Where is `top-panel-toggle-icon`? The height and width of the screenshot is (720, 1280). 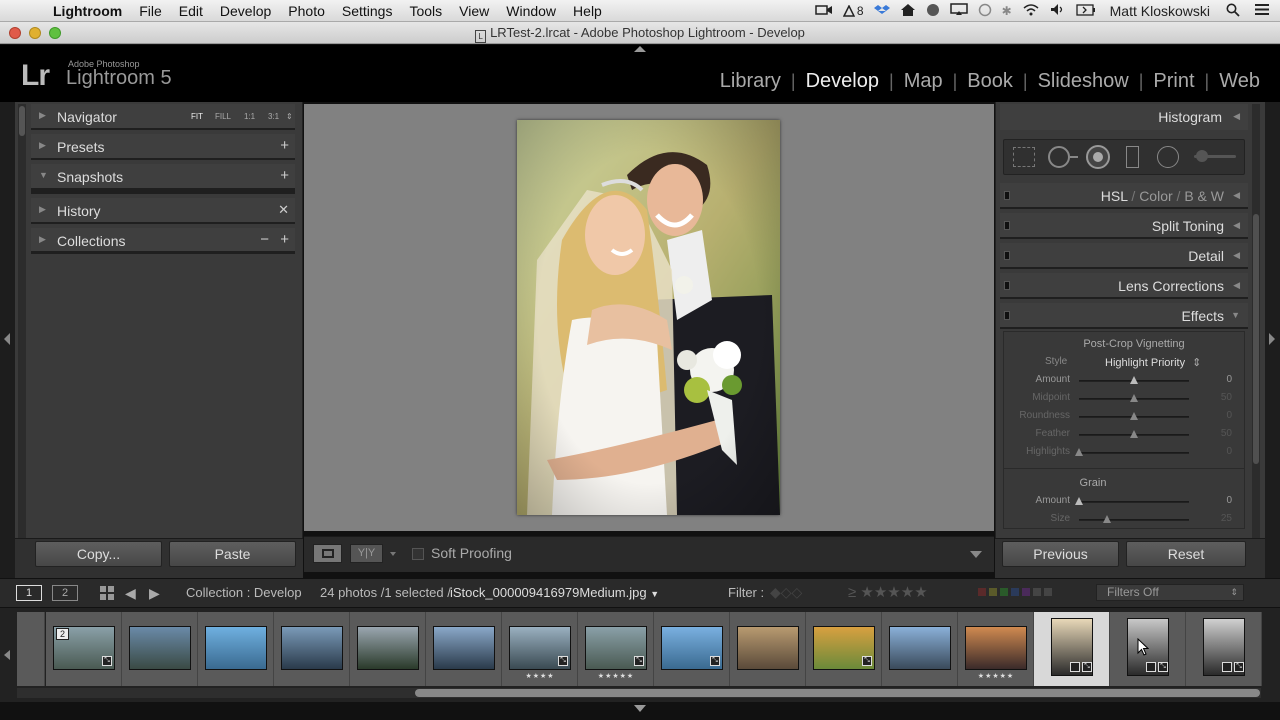 top-panel-toggle-icon is located at coordinates (640, 49).